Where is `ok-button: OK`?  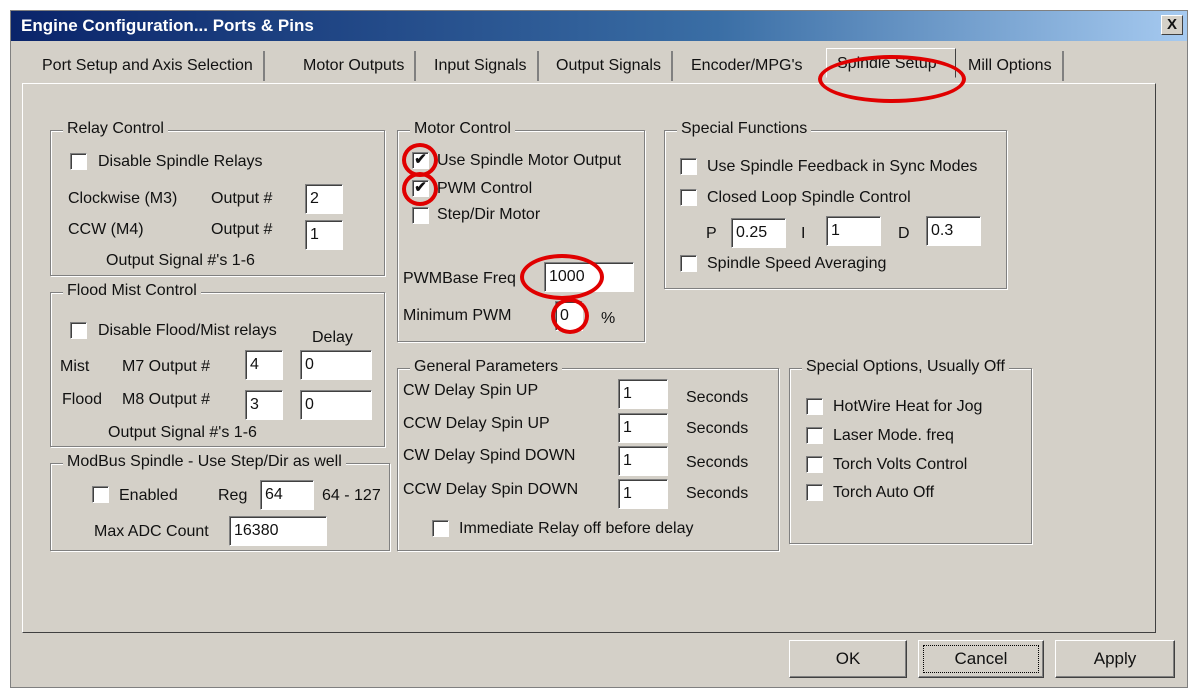
ok-button: OK is located at coordinates (848, 659).